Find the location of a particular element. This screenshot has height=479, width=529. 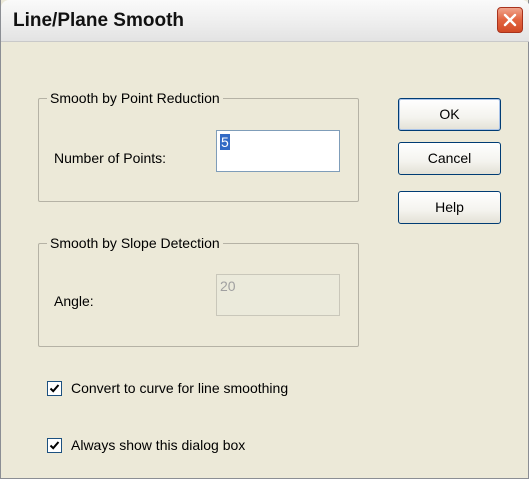

help-button: Help is located at coordinates (449, 207).